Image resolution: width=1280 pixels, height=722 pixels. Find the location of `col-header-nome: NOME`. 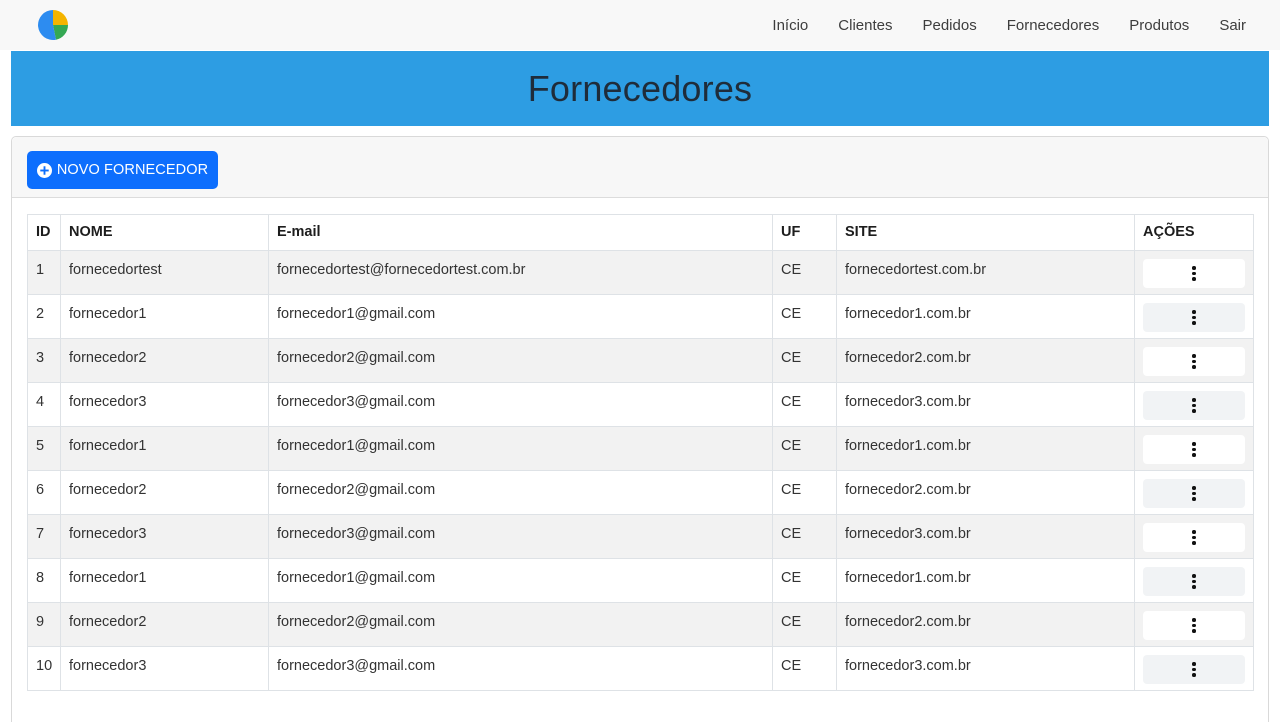

col-header-nome: NOME is located at coordinates (164, 232).